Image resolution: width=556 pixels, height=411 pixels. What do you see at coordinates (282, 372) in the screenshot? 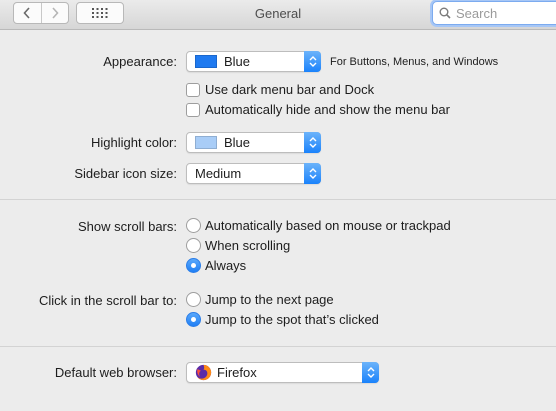
I see `default-browser-popup: Firefox` at bounding box center [282, 372].